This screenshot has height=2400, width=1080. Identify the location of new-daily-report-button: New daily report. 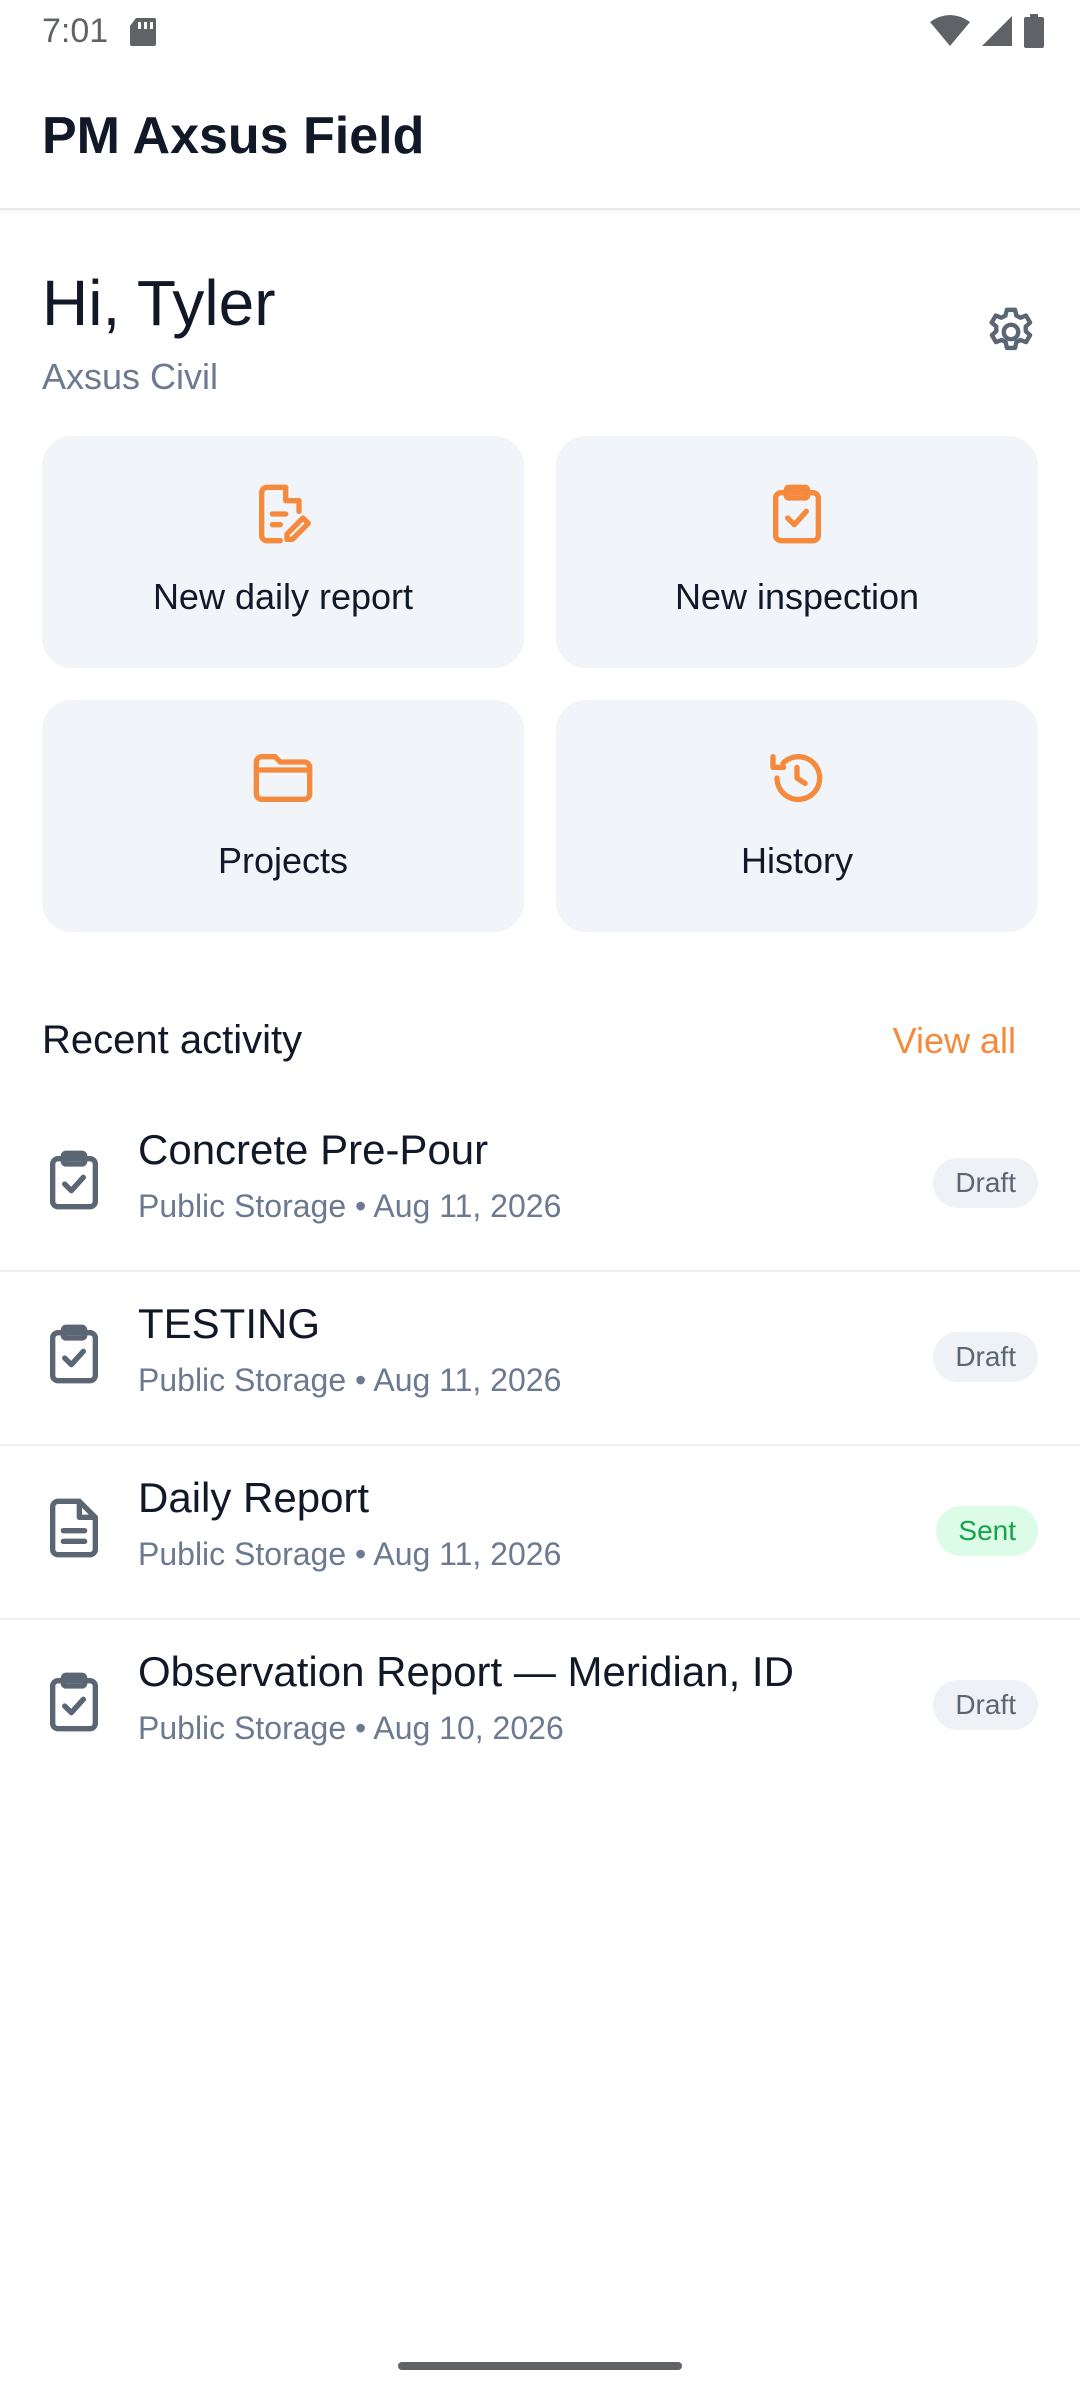
(283, 552).